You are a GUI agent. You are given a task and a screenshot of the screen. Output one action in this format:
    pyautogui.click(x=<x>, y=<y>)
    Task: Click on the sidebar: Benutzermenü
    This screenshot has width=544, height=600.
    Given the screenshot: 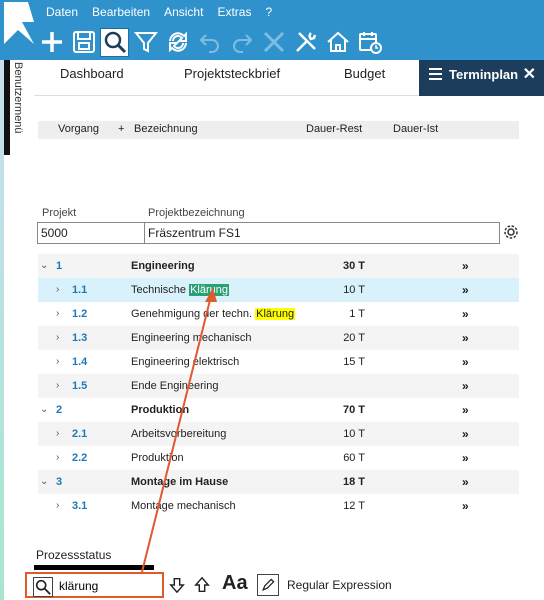 What is the action you would take?
    pyautogui.click(x=17, y=330)
    